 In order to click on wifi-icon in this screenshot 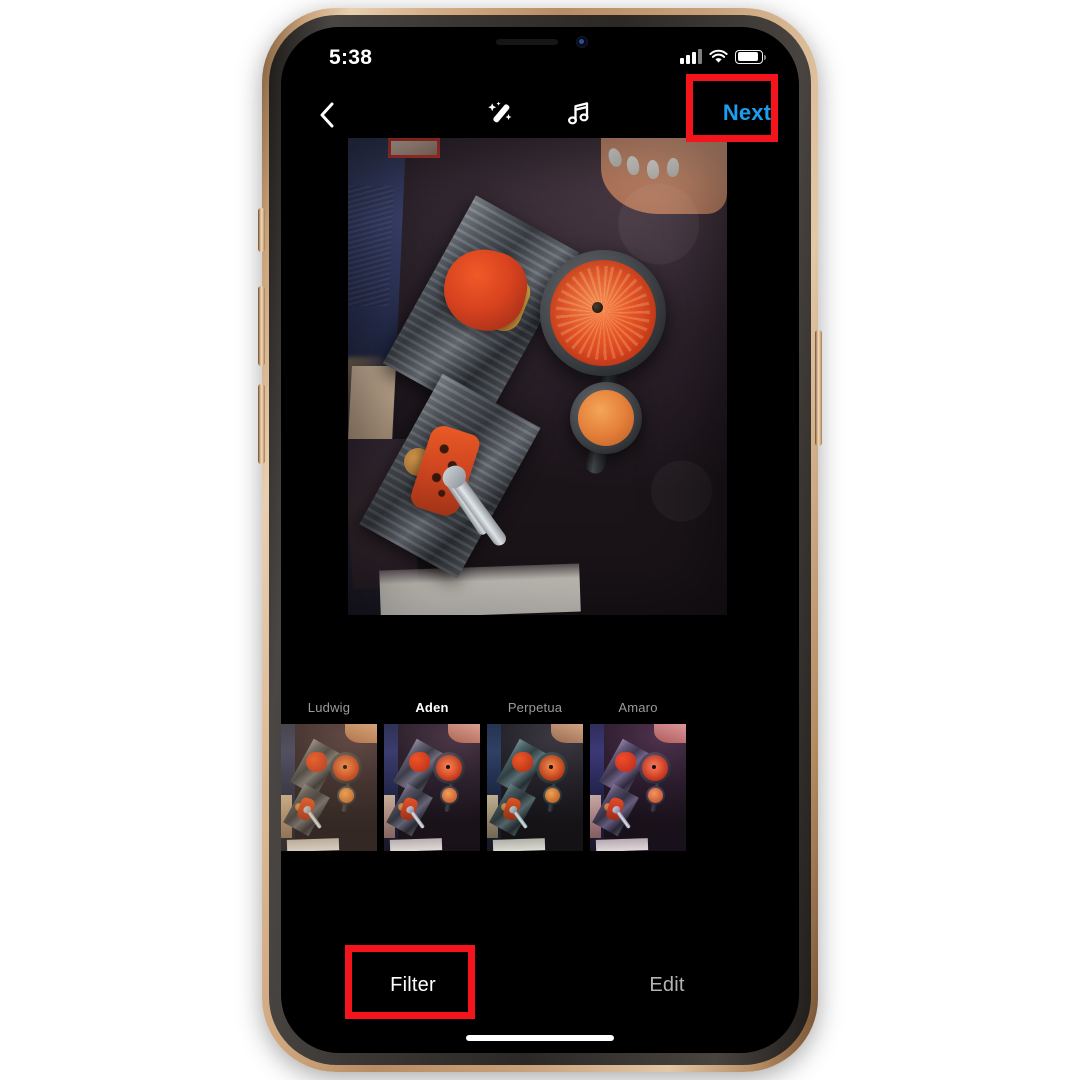, I will do `click(718, 56)`.